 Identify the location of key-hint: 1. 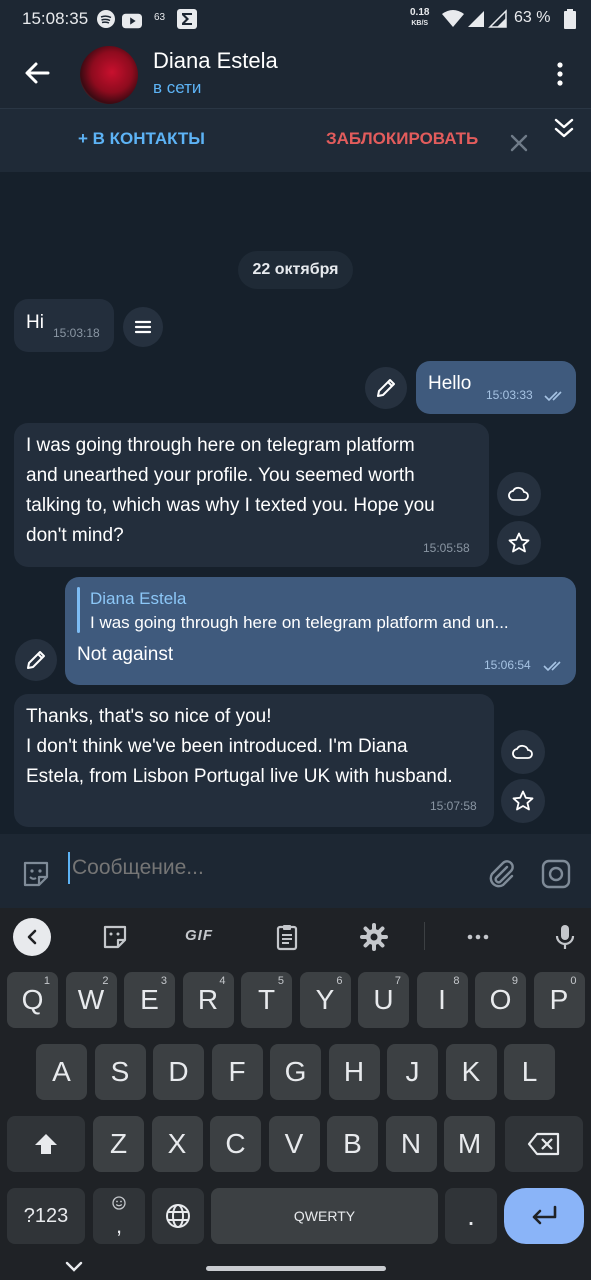
(46, 981).